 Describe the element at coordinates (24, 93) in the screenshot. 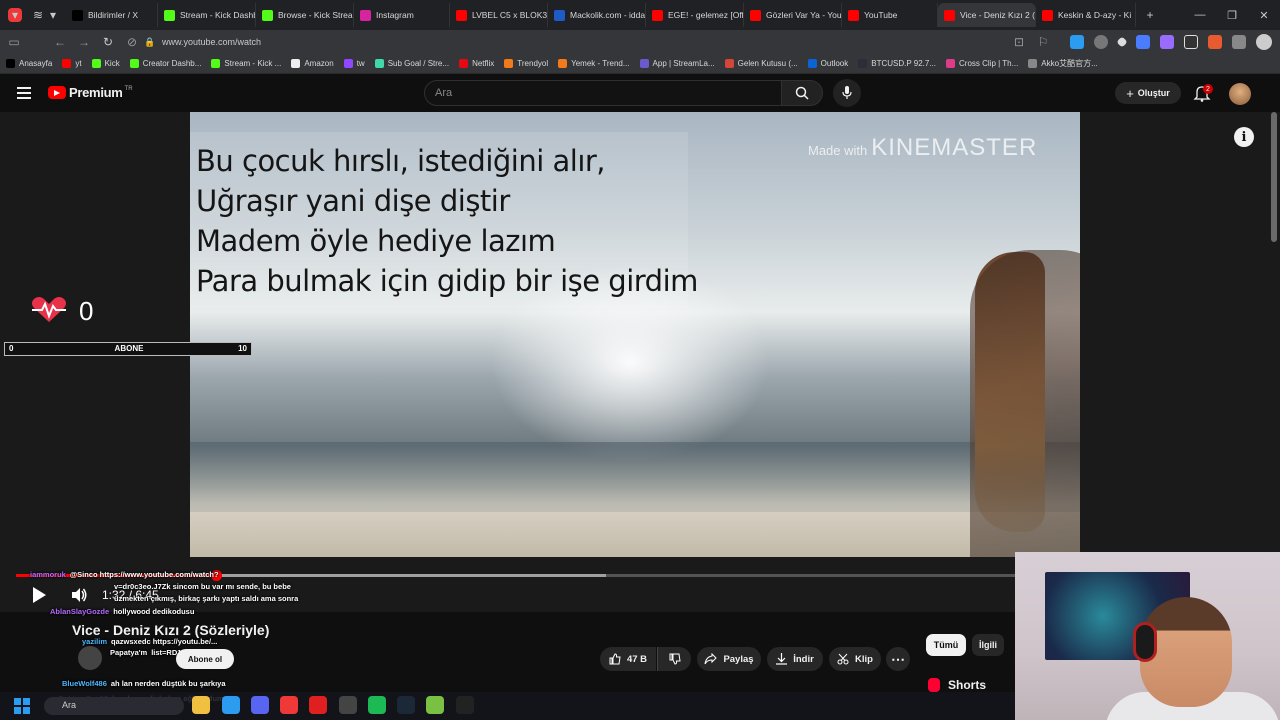

I see `hamburger-menu-icon` at that location.